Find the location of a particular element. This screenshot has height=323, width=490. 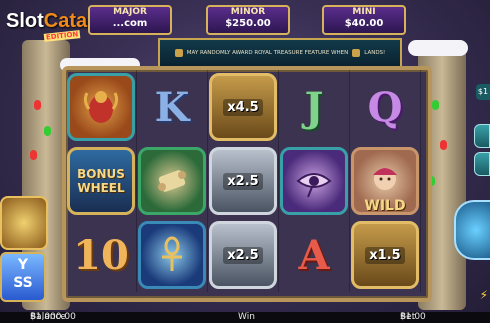

symbol-10: 10 is located at coordinates (101, 255).